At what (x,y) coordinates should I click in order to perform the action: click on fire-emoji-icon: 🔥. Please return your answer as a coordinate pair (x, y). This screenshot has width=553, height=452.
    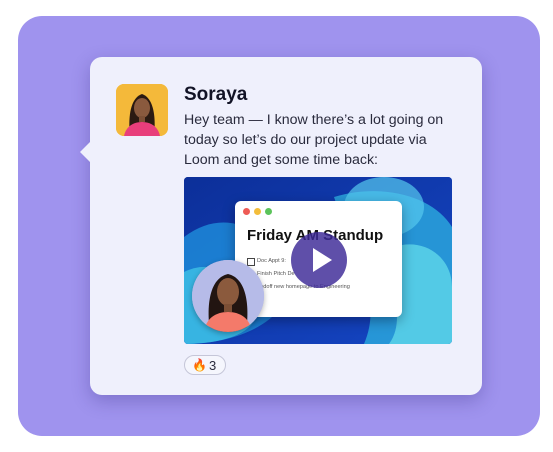
    Looking at the image, I should click on (199, 365).